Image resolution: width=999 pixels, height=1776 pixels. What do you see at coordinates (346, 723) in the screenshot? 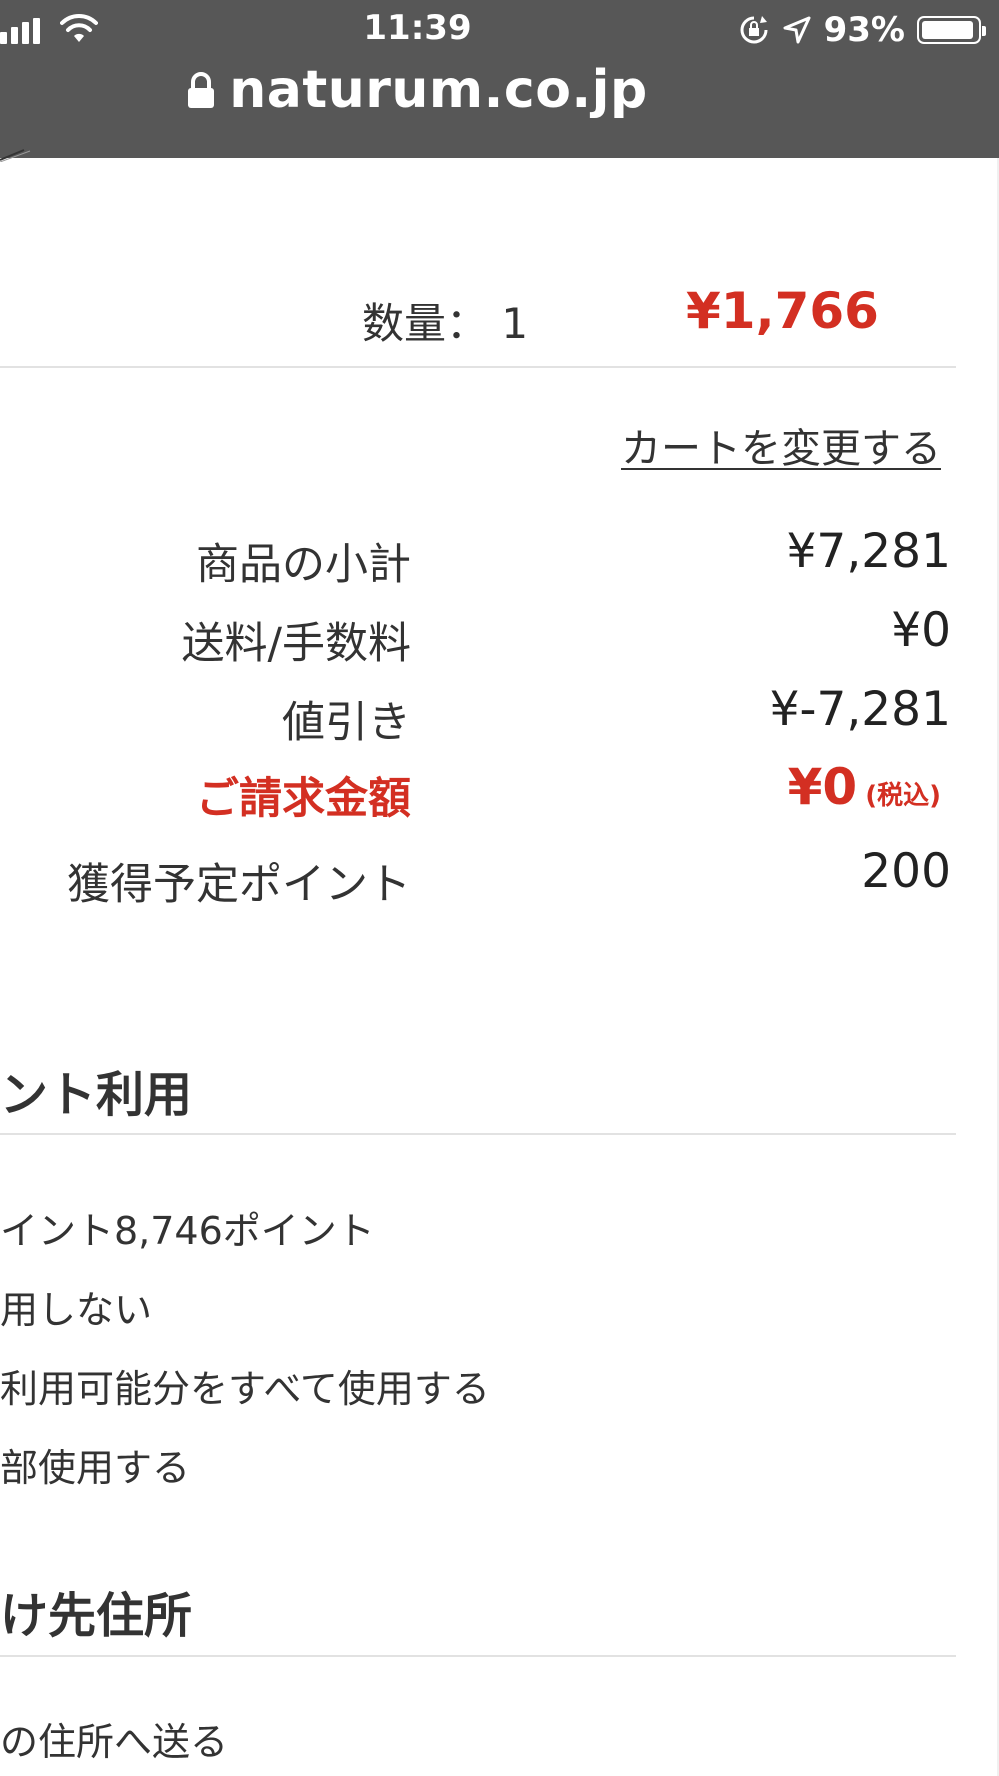
I see `discount-label: 値引き` at bounding box center [346, 723].